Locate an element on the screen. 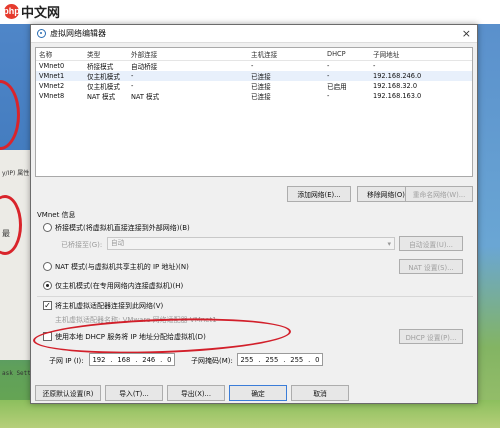 This screenshot has height=428, width=500. table-cell: 192.168.163.0 is located at coordinates (397, 96).